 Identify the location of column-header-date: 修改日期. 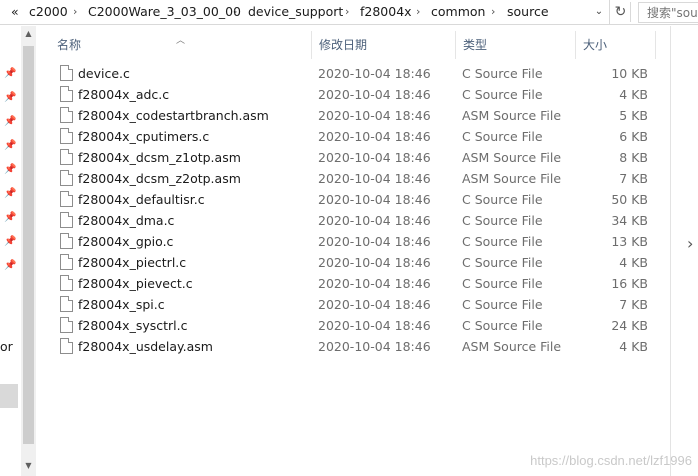
(384, 45).